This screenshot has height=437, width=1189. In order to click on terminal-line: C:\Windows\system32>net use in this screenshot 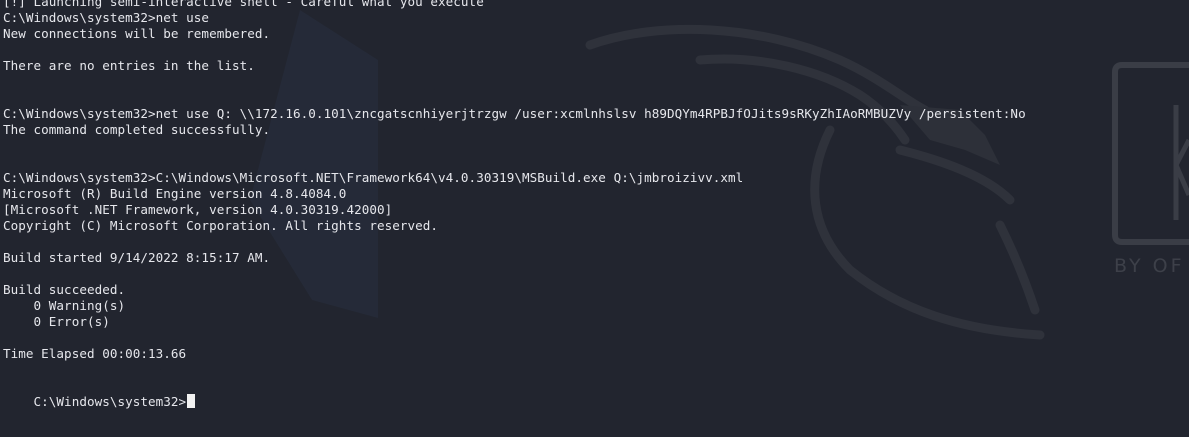, I will do `click(106, 17)`.